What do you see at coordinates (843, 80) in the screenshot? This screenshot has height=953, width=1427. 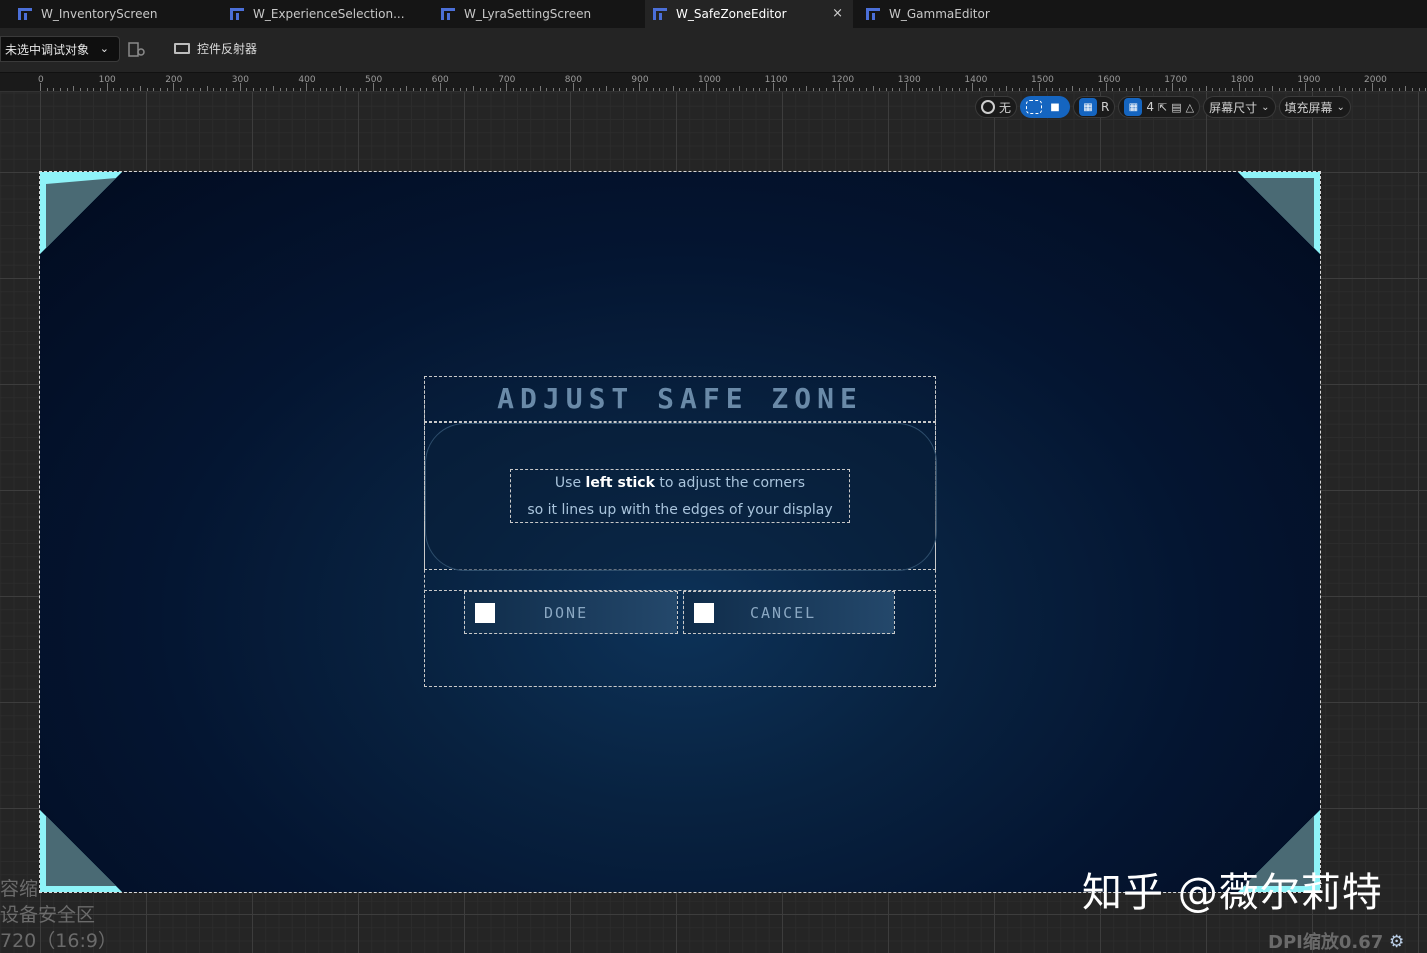 I see `ruler-label: 1200` at bounding box center [843, 80].